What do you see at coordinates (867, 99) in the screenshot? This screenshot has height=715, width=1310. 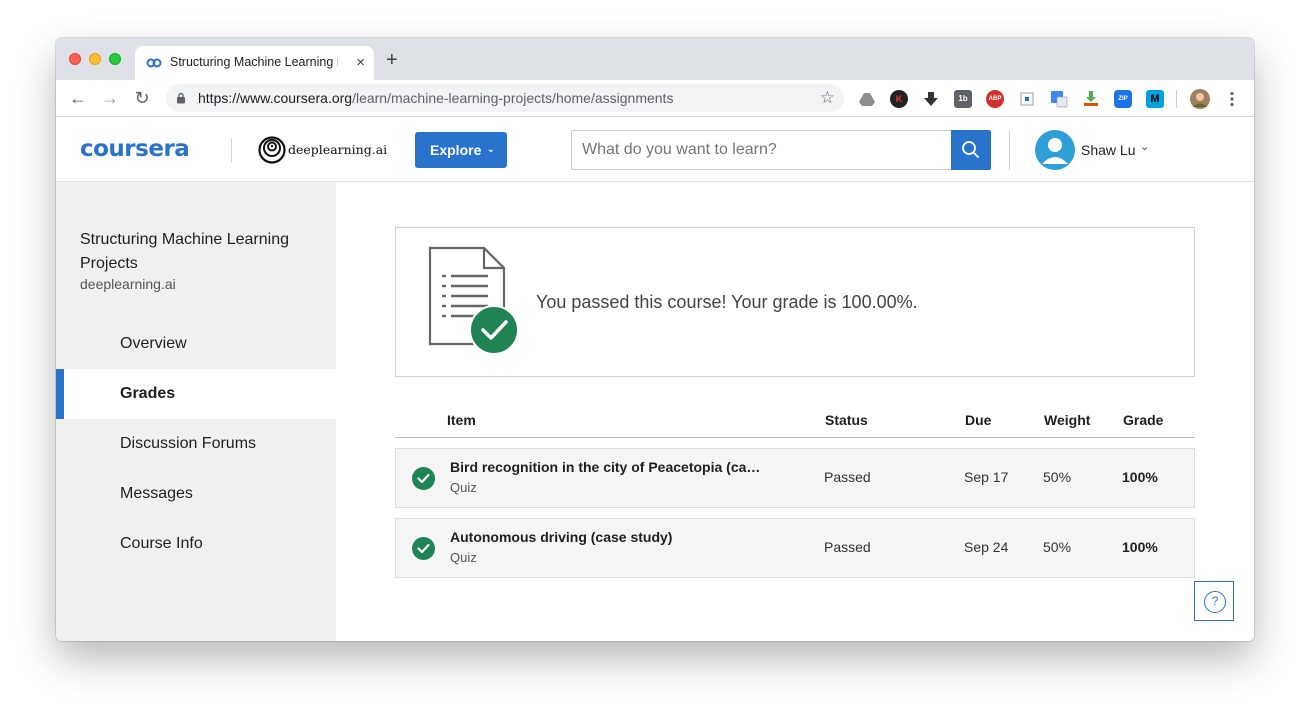 I see `drive-icon` at bounding box center [867, 99].